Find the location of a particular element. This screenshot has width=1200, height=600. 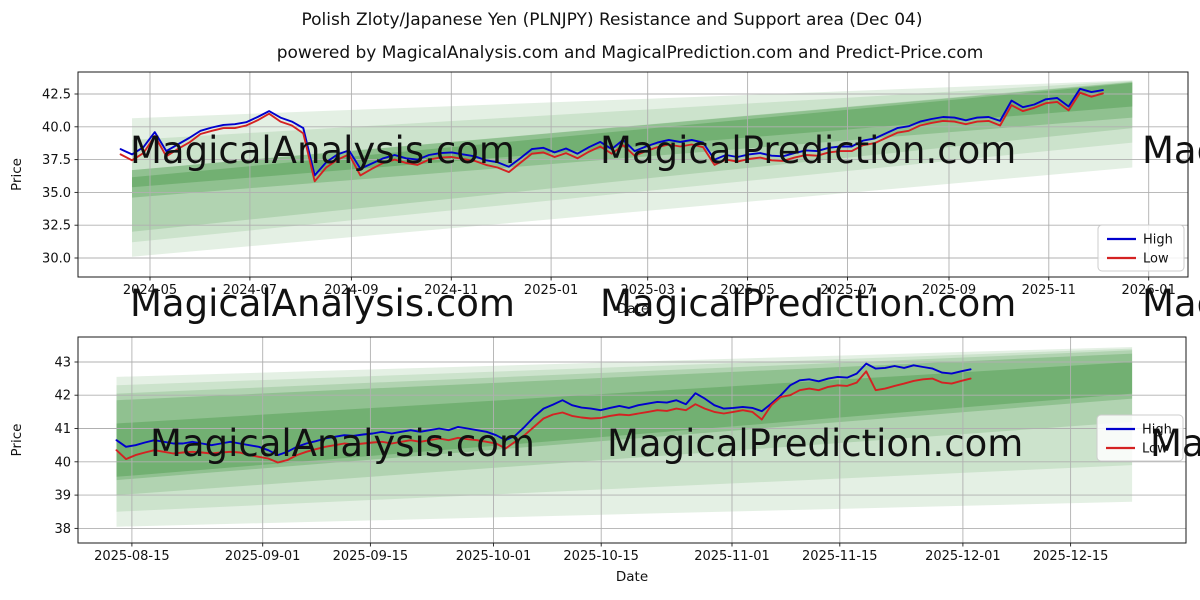

x-tick-label: 2025-01 is located at coordinates (551, 290).